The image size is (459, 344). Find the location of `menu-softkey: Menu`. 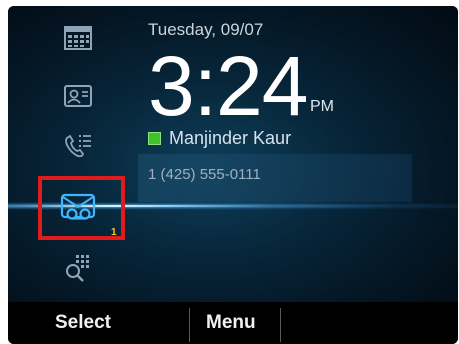

menu-softkey: Menu is located at coordinates (231, 323).